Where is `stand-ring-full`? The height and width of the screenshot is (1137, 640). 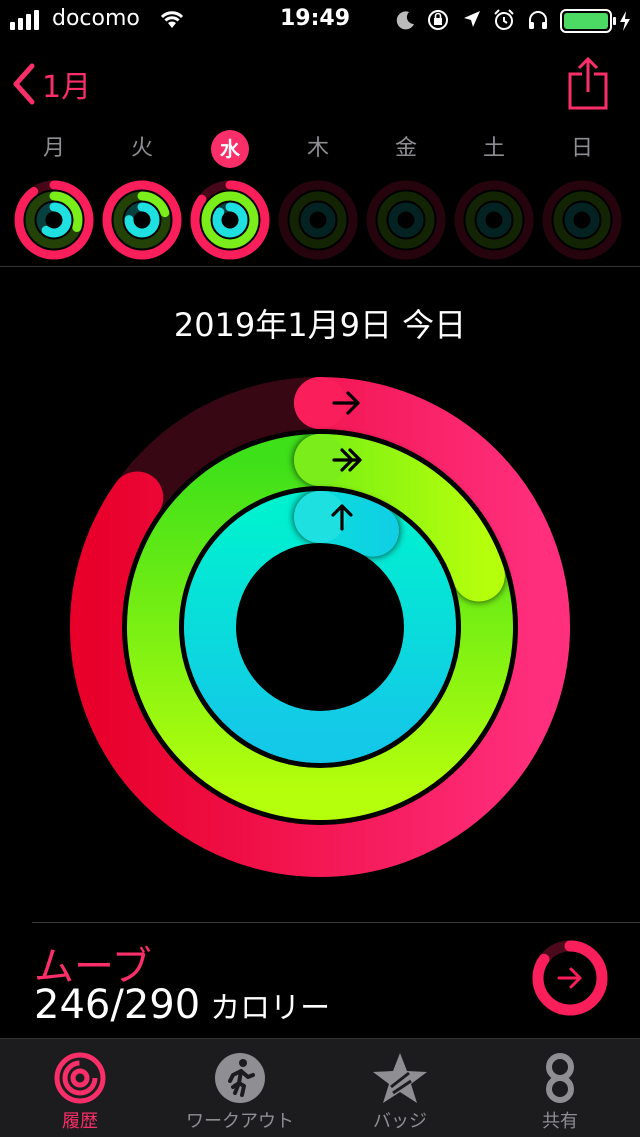
stand-ring-full is located at coordinates (320, 627).